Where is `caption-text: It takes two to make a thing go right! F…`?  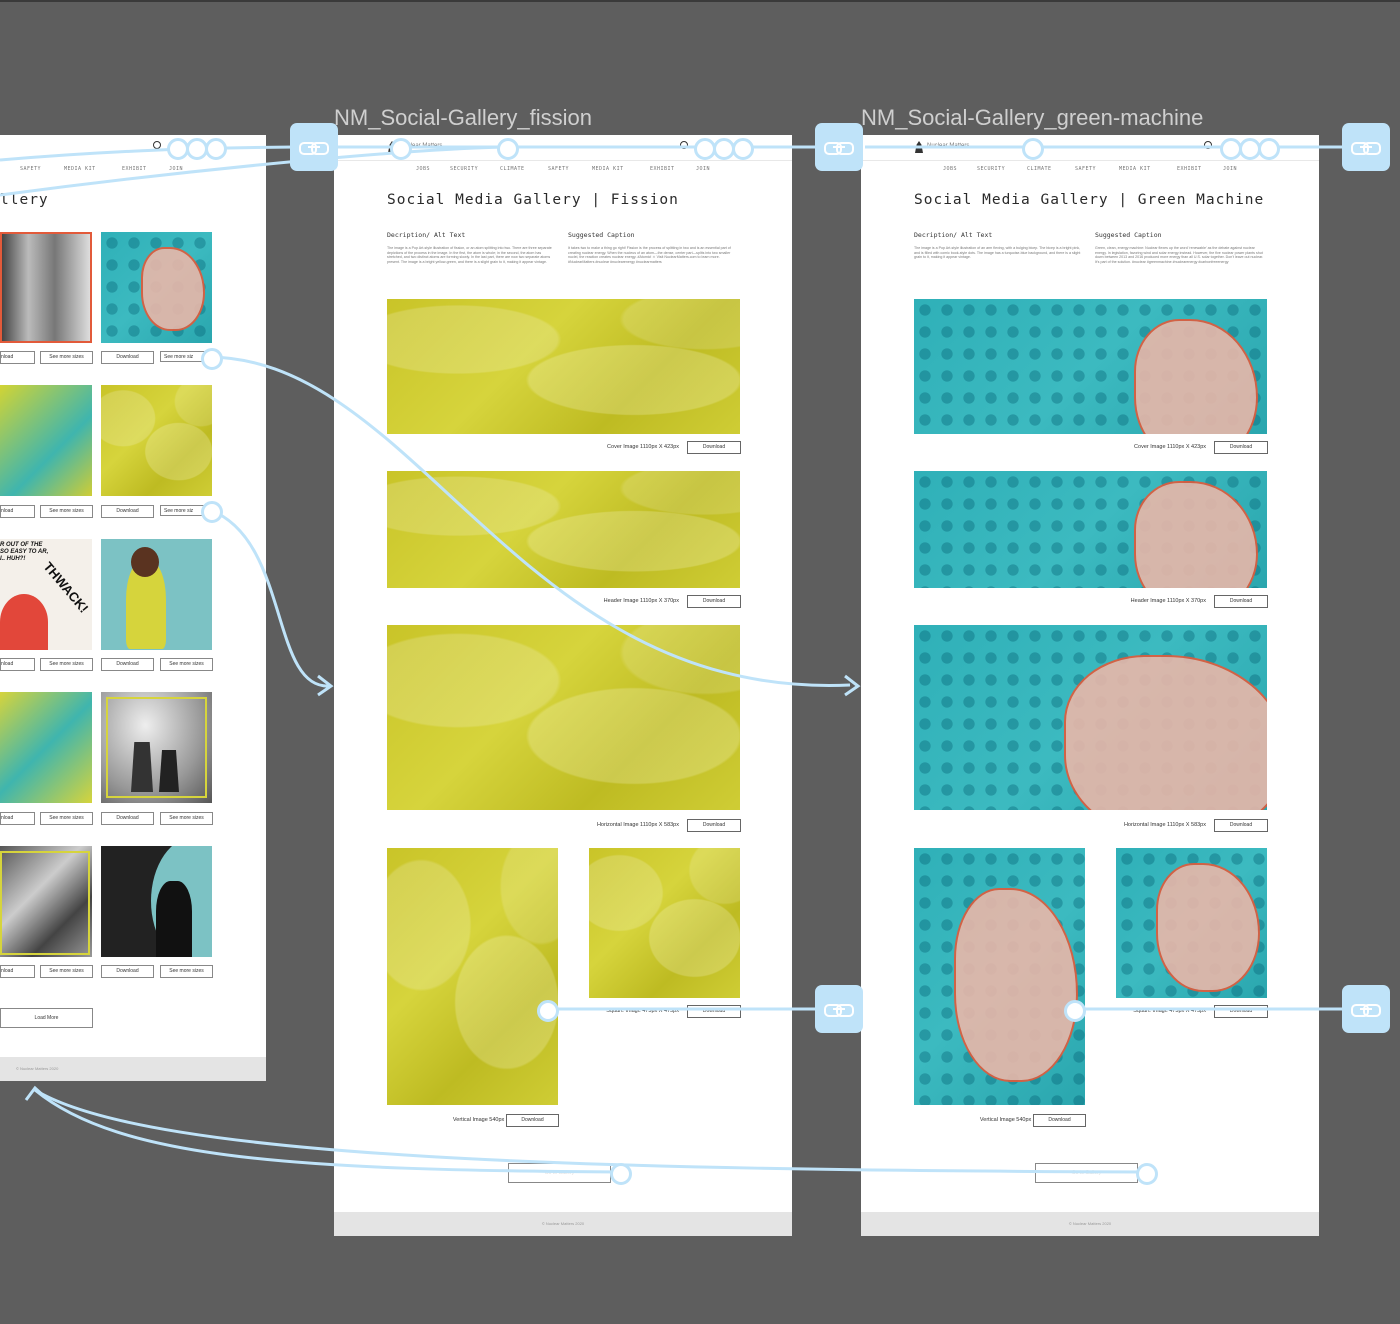
caption-text: It takes two to make a thing go right! F… is located at coordinates (649, 255).